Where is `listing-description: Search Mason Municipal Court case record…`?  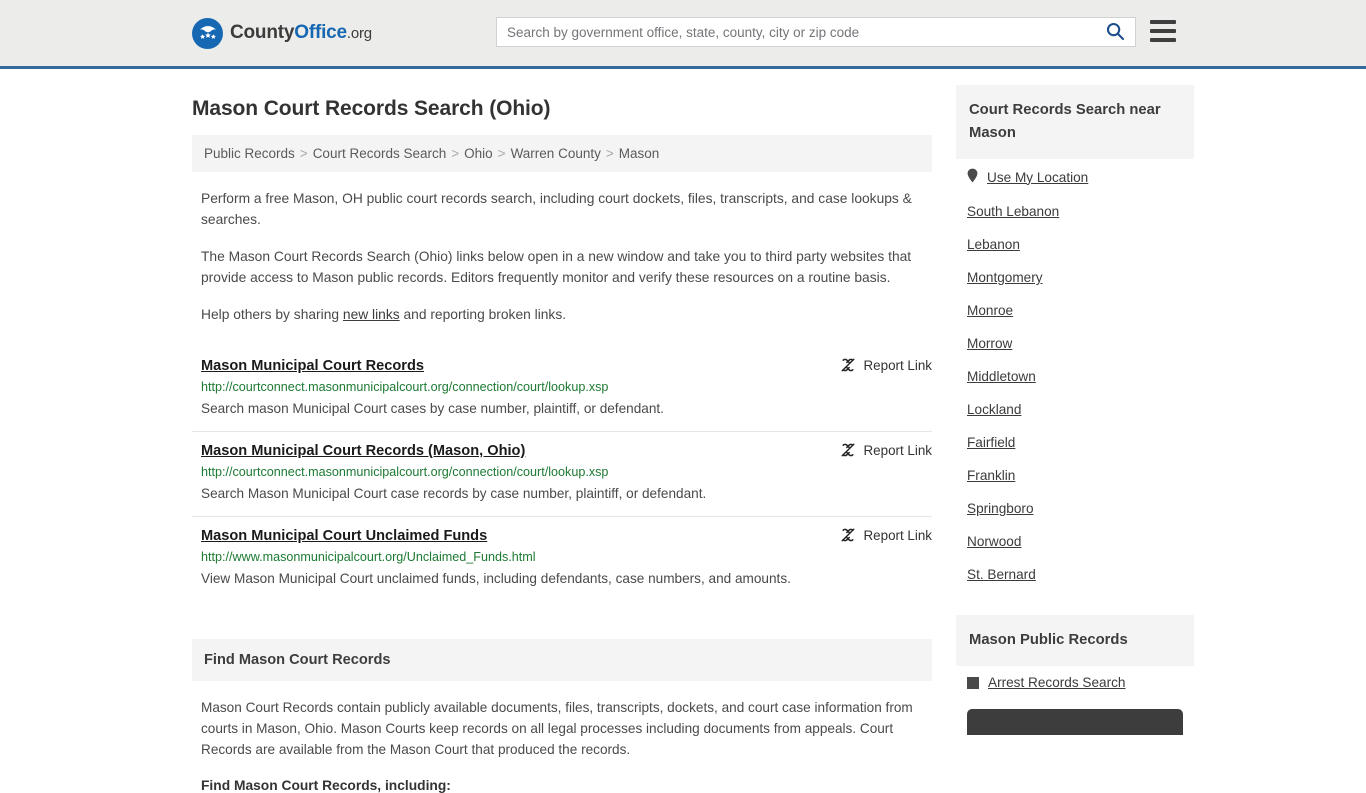 listing-description: Search Mason Municipal Court case record… is located at coordinates (454, 493).